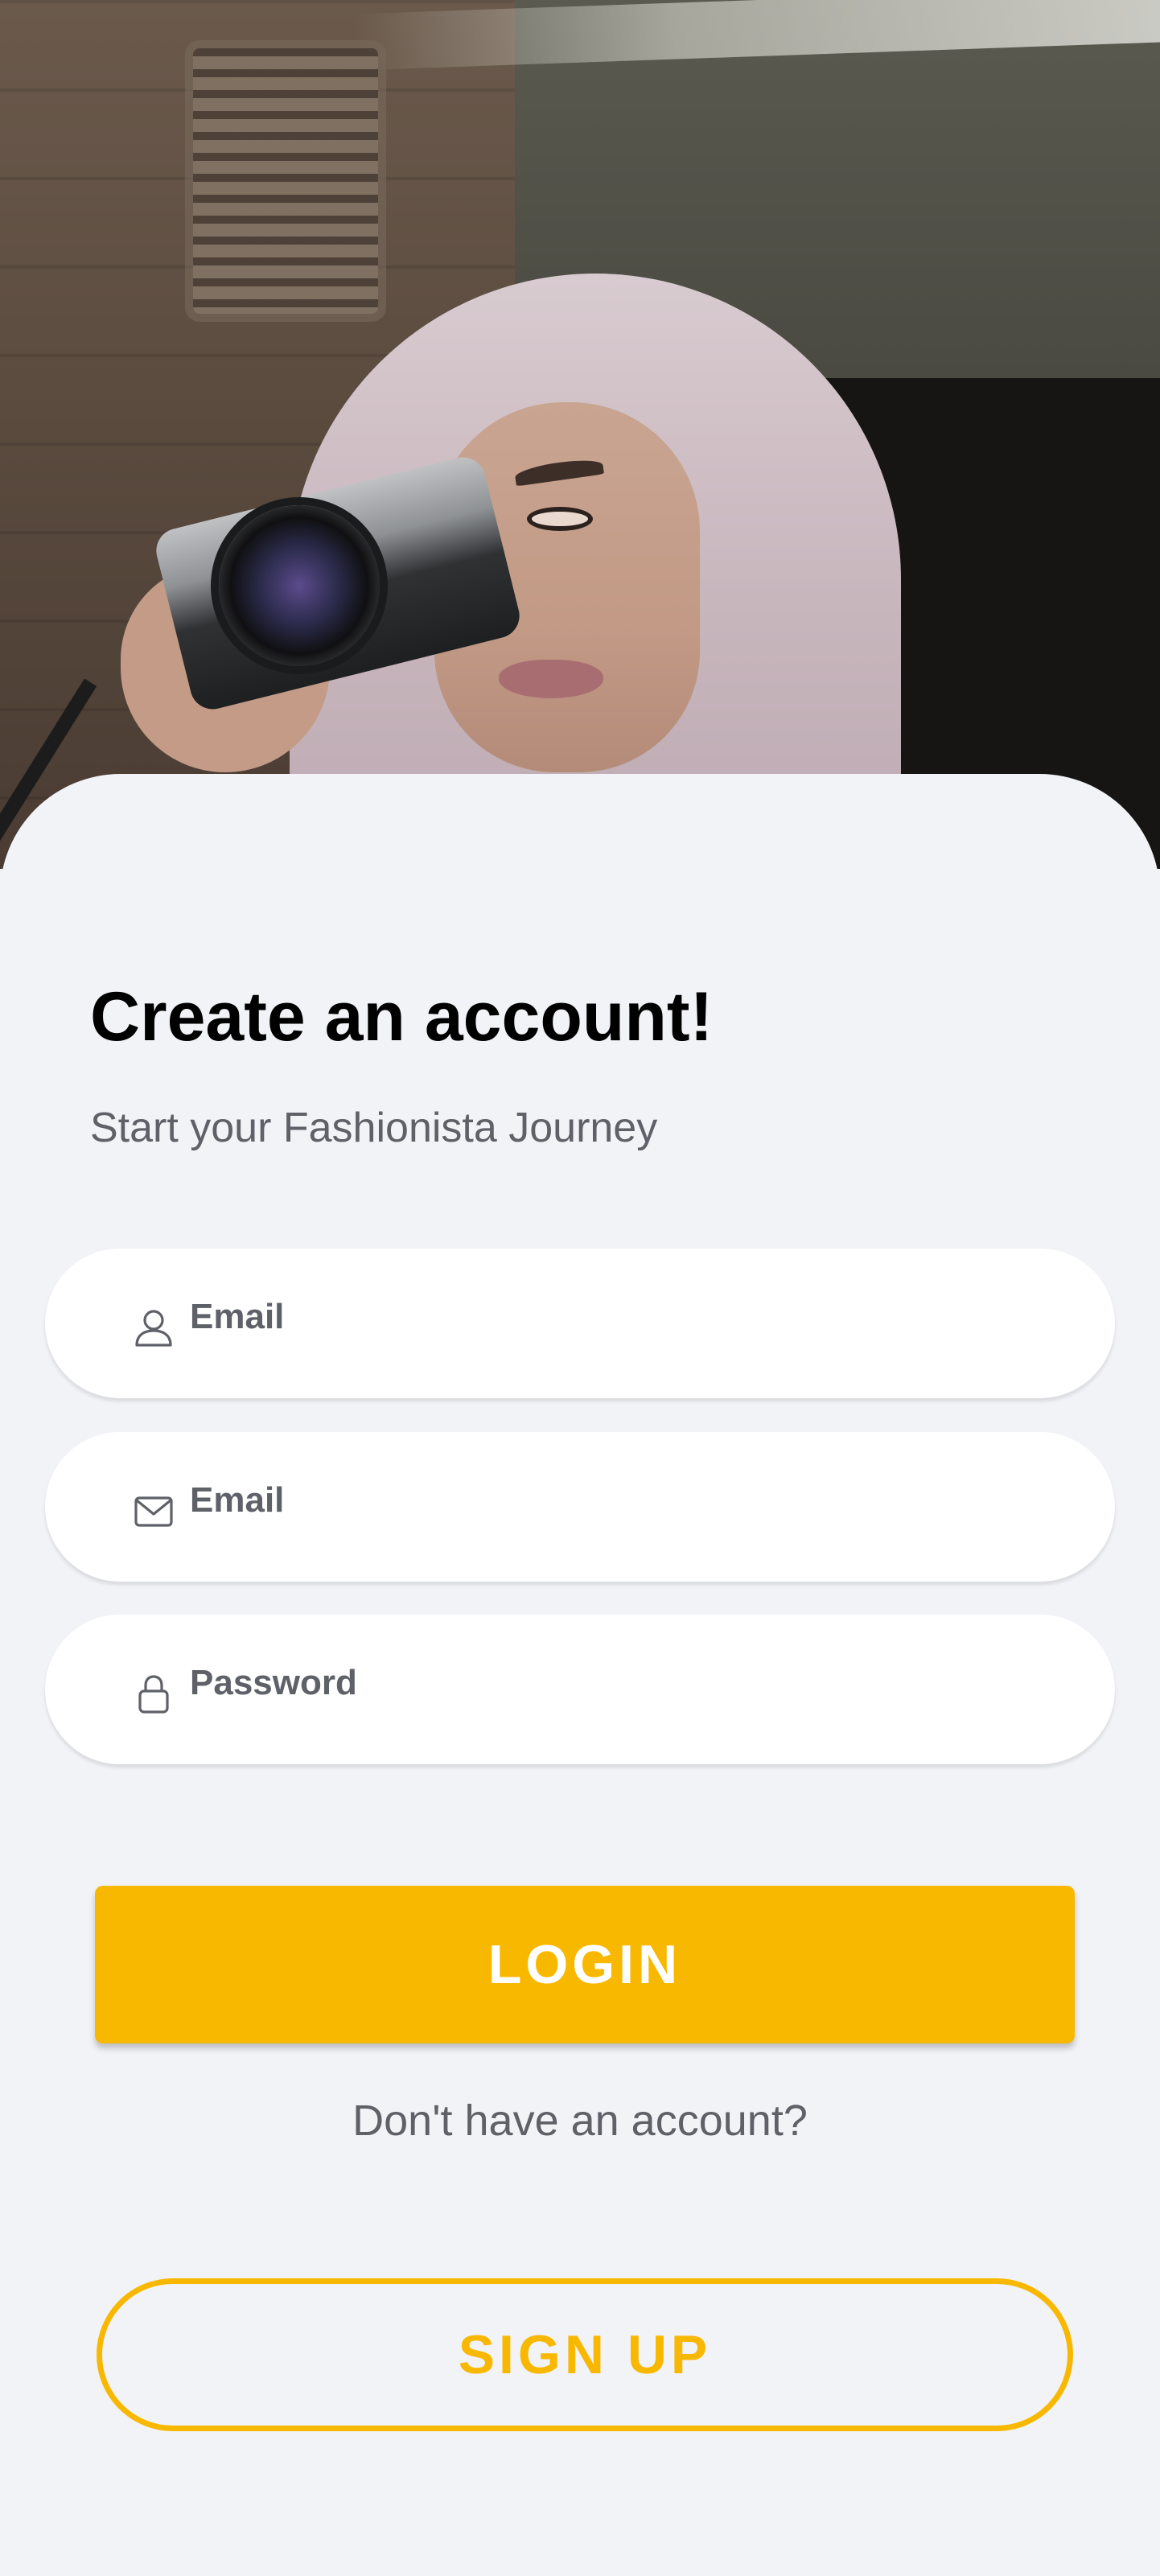 This screenshot has height=2576, width=1160. What do you see at coordinates (560, 519) in the screenshot?
I see `model-eye` at bounding box center [560, 519].